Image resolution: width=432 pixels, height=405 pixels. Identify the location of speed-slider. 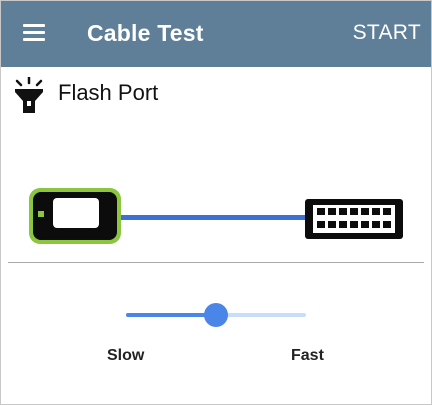
(216, 315).